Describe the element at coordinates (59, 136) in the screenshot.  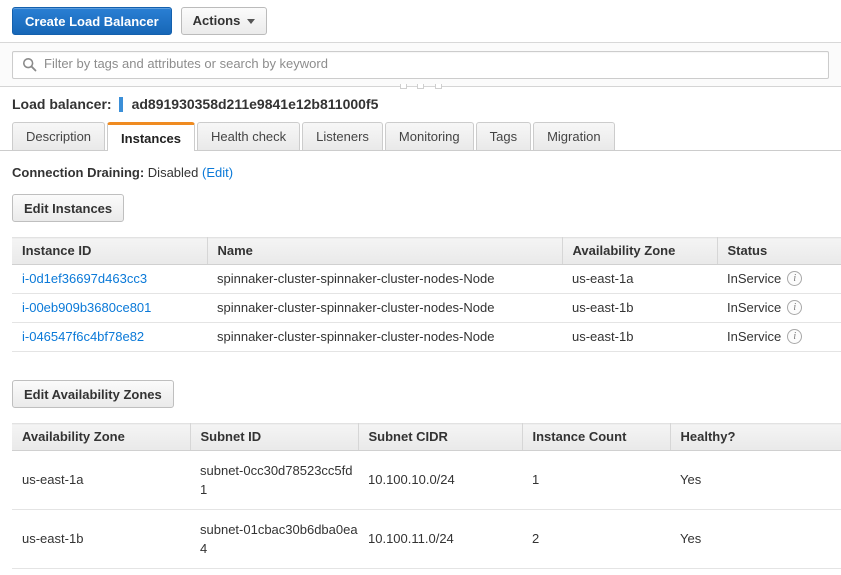
I see `tab-description: Description` at that location.